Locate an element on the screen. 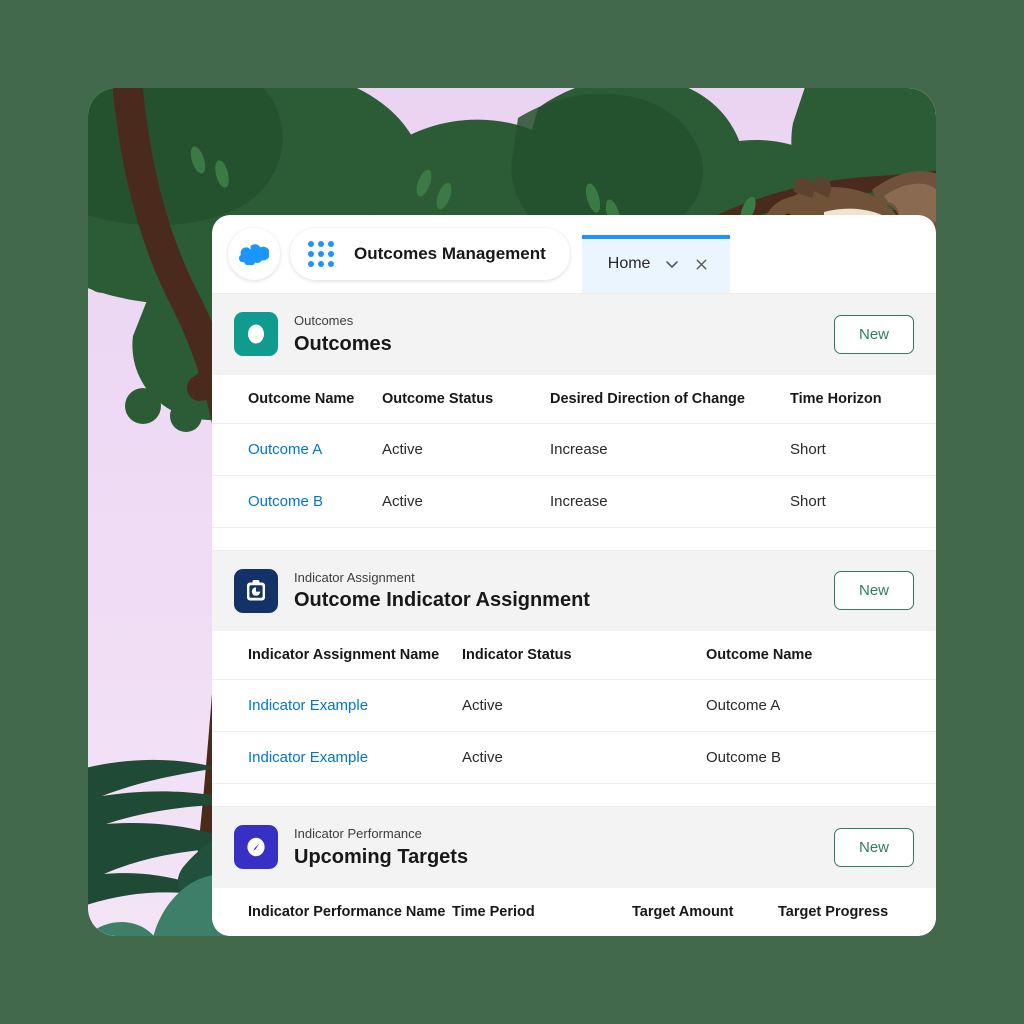  tab-home: Home is located at coordinates (655, 264).